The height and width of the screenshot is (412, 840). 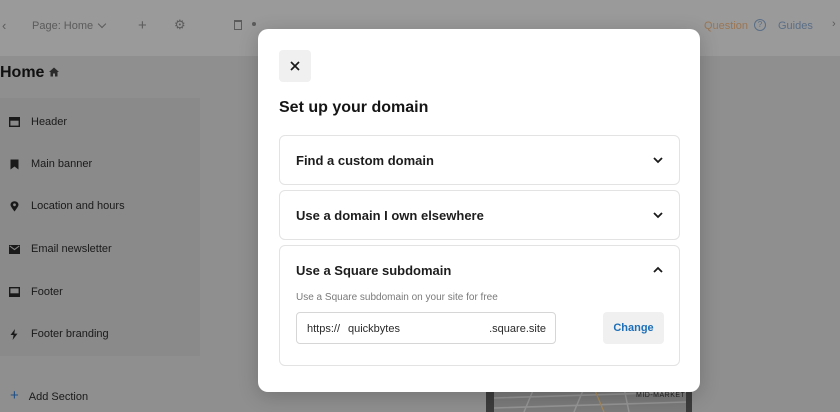 I want to click on section-label: Footer branding, so click(x=70, y=334).